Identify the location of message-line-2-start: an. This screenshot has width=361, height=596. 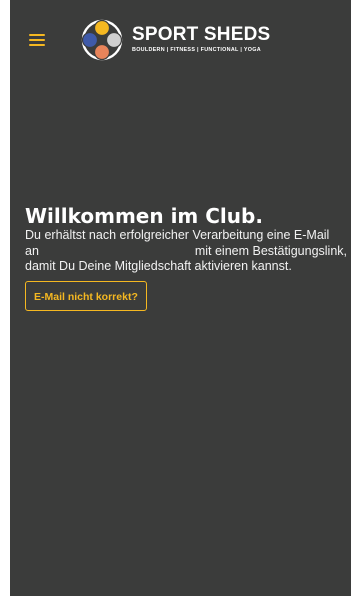
(32, 250).